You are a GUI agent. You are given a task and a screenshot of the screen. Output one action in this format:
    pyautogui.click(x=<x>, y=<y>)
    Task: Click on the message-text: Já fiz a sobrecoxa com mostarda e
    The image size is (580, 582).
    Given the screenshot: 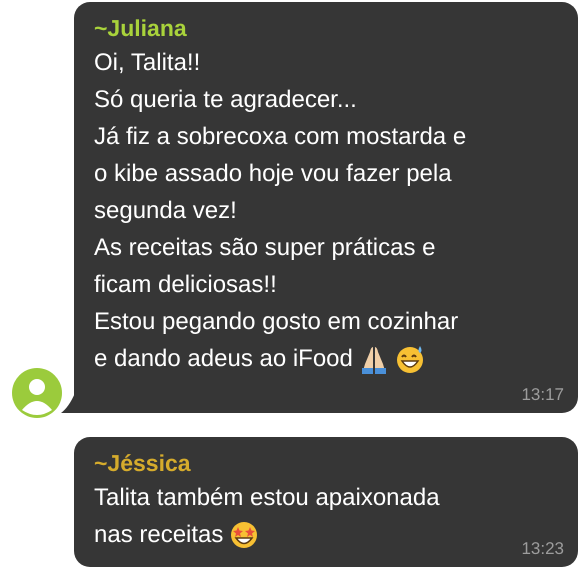 What is the action you would take?
    pyautogui.click(x=280, y=137)
    